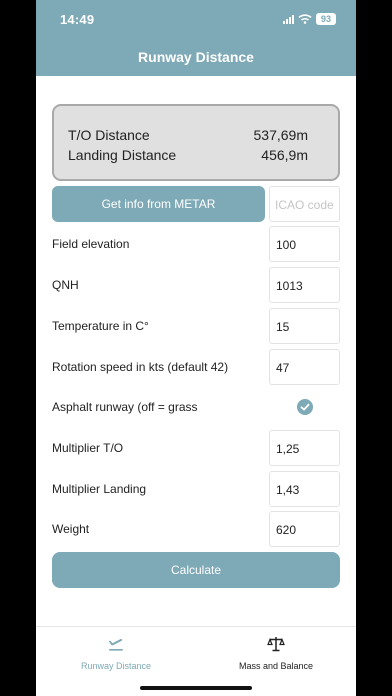  I want to click on field-elevation-row: Field elevation 100, so click(196, 244).